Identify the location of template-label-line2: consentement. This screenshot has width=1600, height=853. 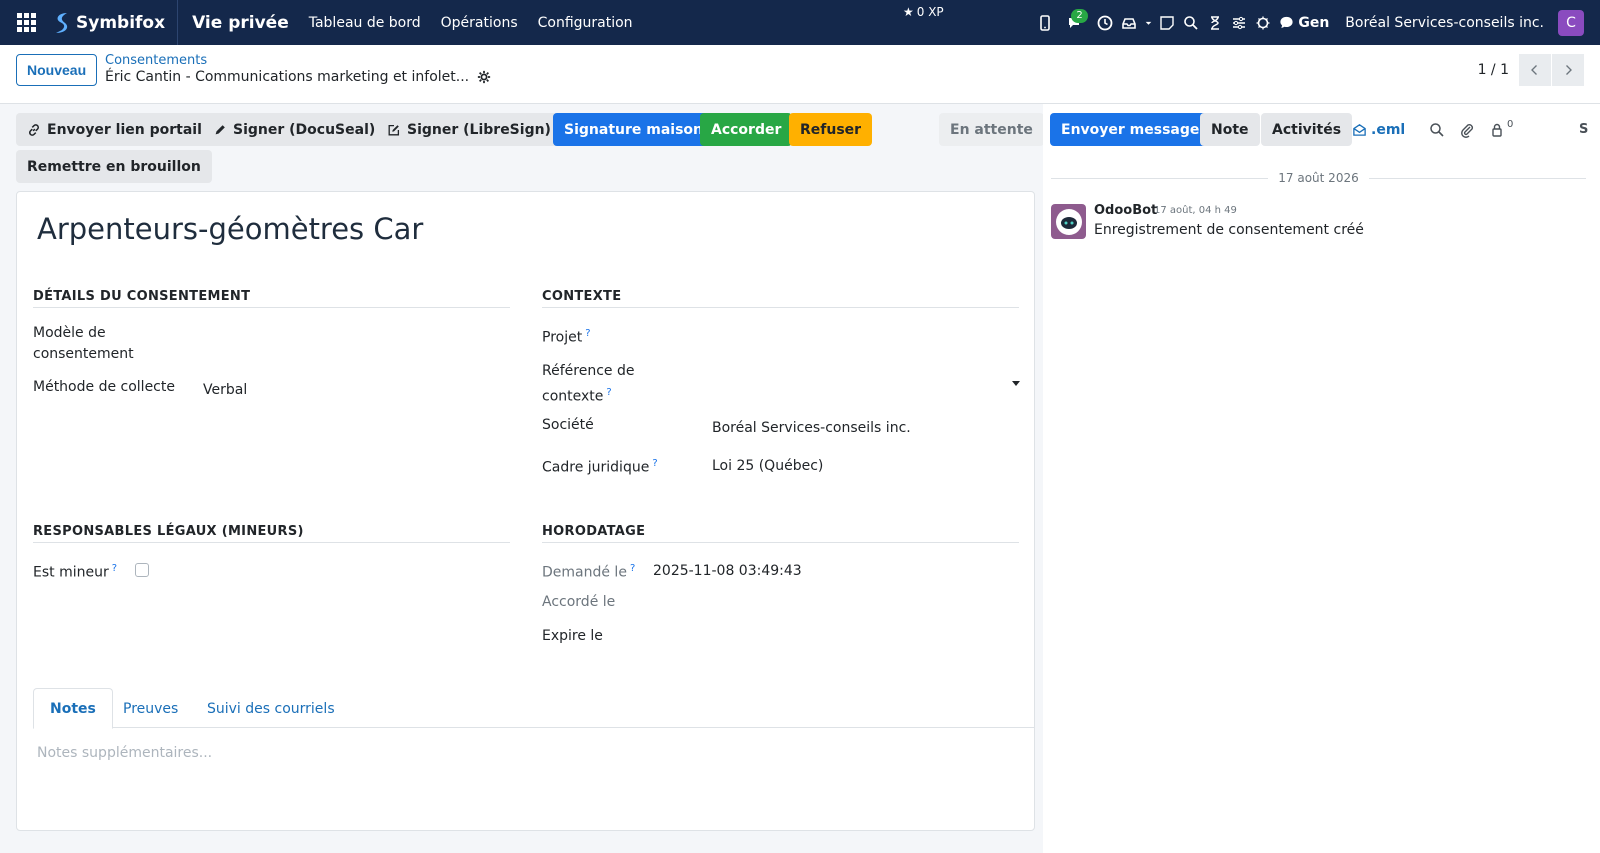
(83, 354).